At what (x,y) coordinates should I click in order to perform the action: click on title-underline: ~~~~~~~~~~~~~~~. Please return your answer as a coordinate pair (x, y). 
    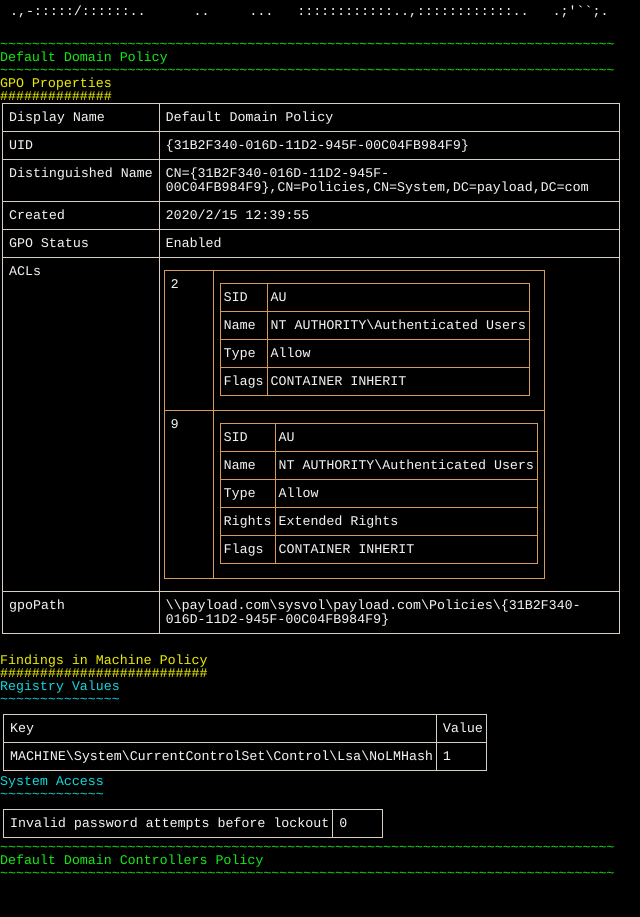
    Looking at the image, I should click on (60, 700).